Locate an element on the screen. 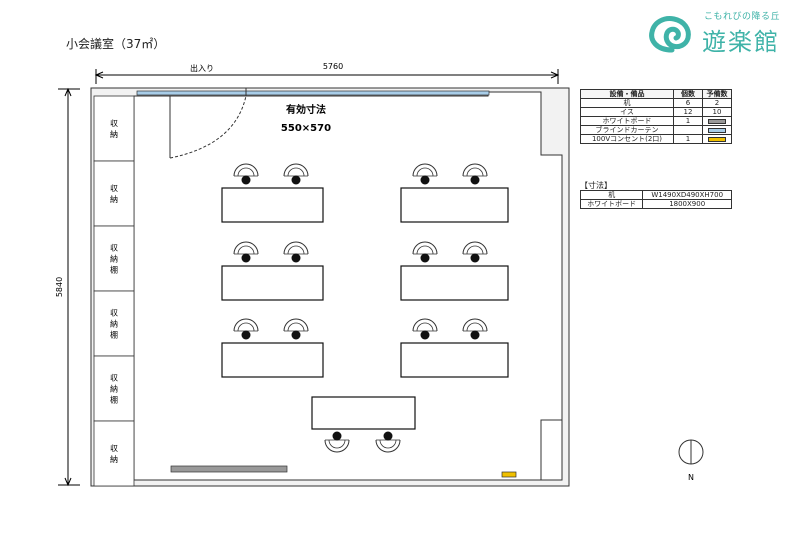  power-outlet is located at coordinates (509, 474).